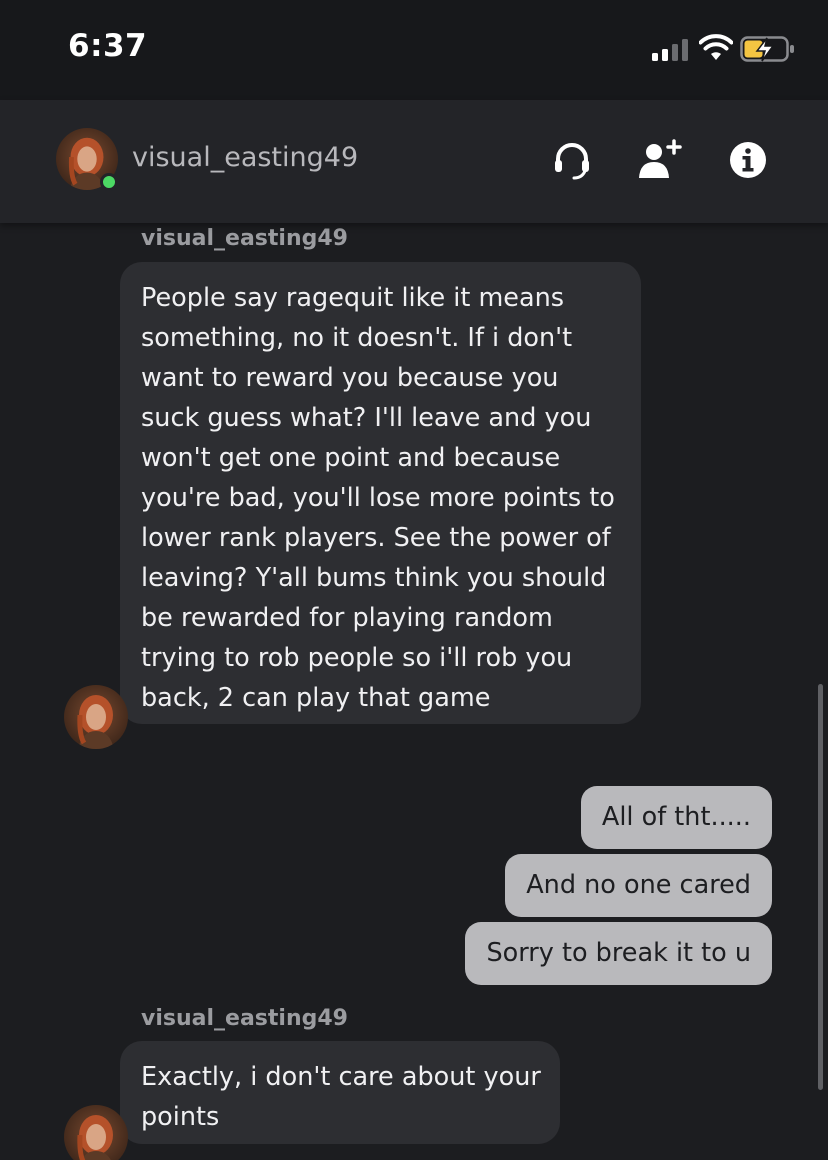 Image resolution: width=828 pixels, height=1160 pixels. Describe the element at coordinates (820, 887) in the screenshot. I see `scrollbar` at that location.